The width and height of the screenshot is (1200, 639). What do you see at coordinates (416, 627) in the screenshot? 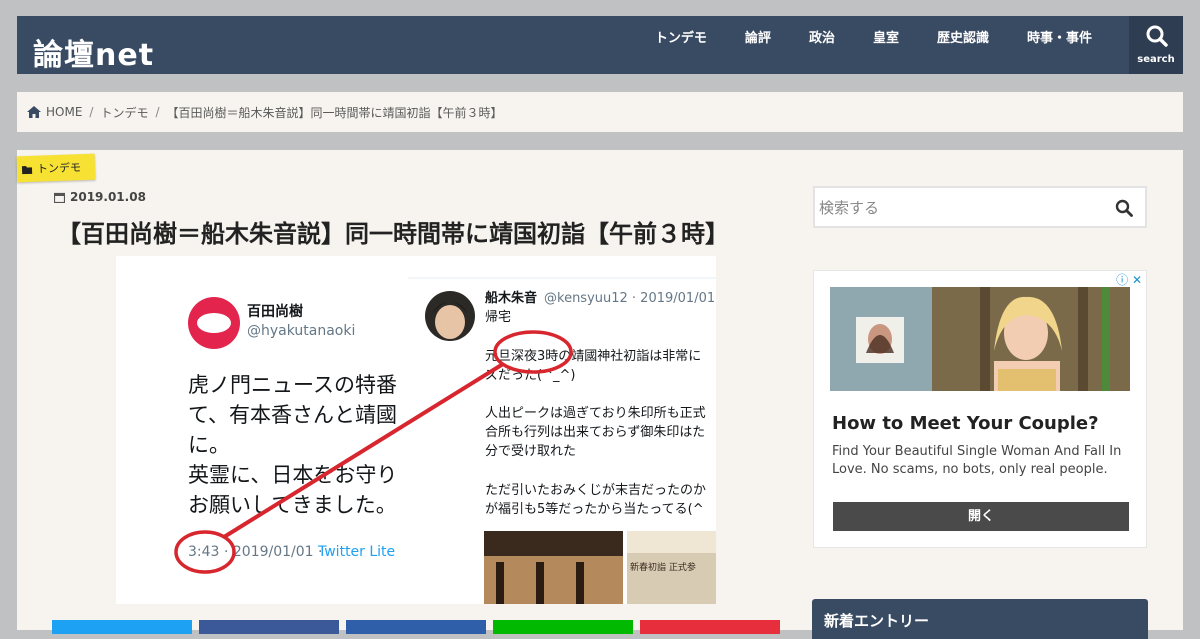
I see `share-hatena` at bounding box center [416, 627].